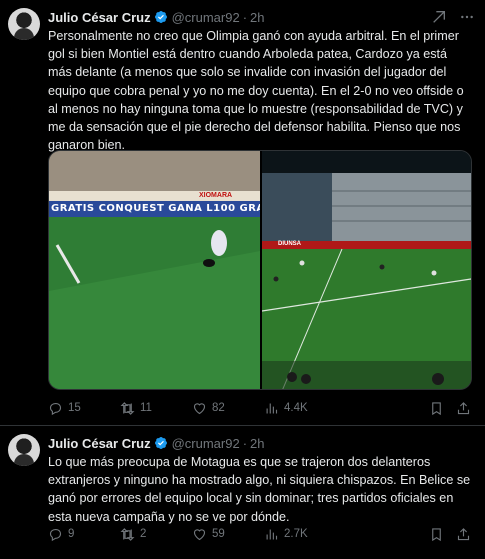  Describe the element at coordinates (296, 534) in the screenshot. I see `views-count: 2.7K` at that location.